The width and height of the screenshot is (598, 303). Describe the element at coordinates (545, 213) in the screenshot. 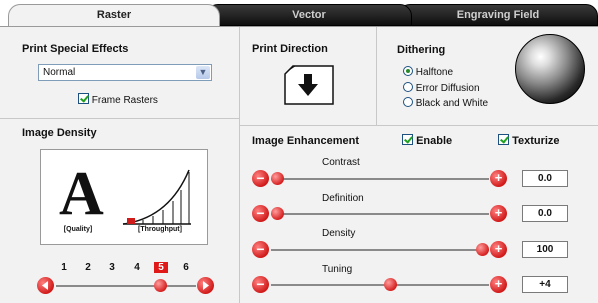

I see `definition-value: 0.0` at that location.